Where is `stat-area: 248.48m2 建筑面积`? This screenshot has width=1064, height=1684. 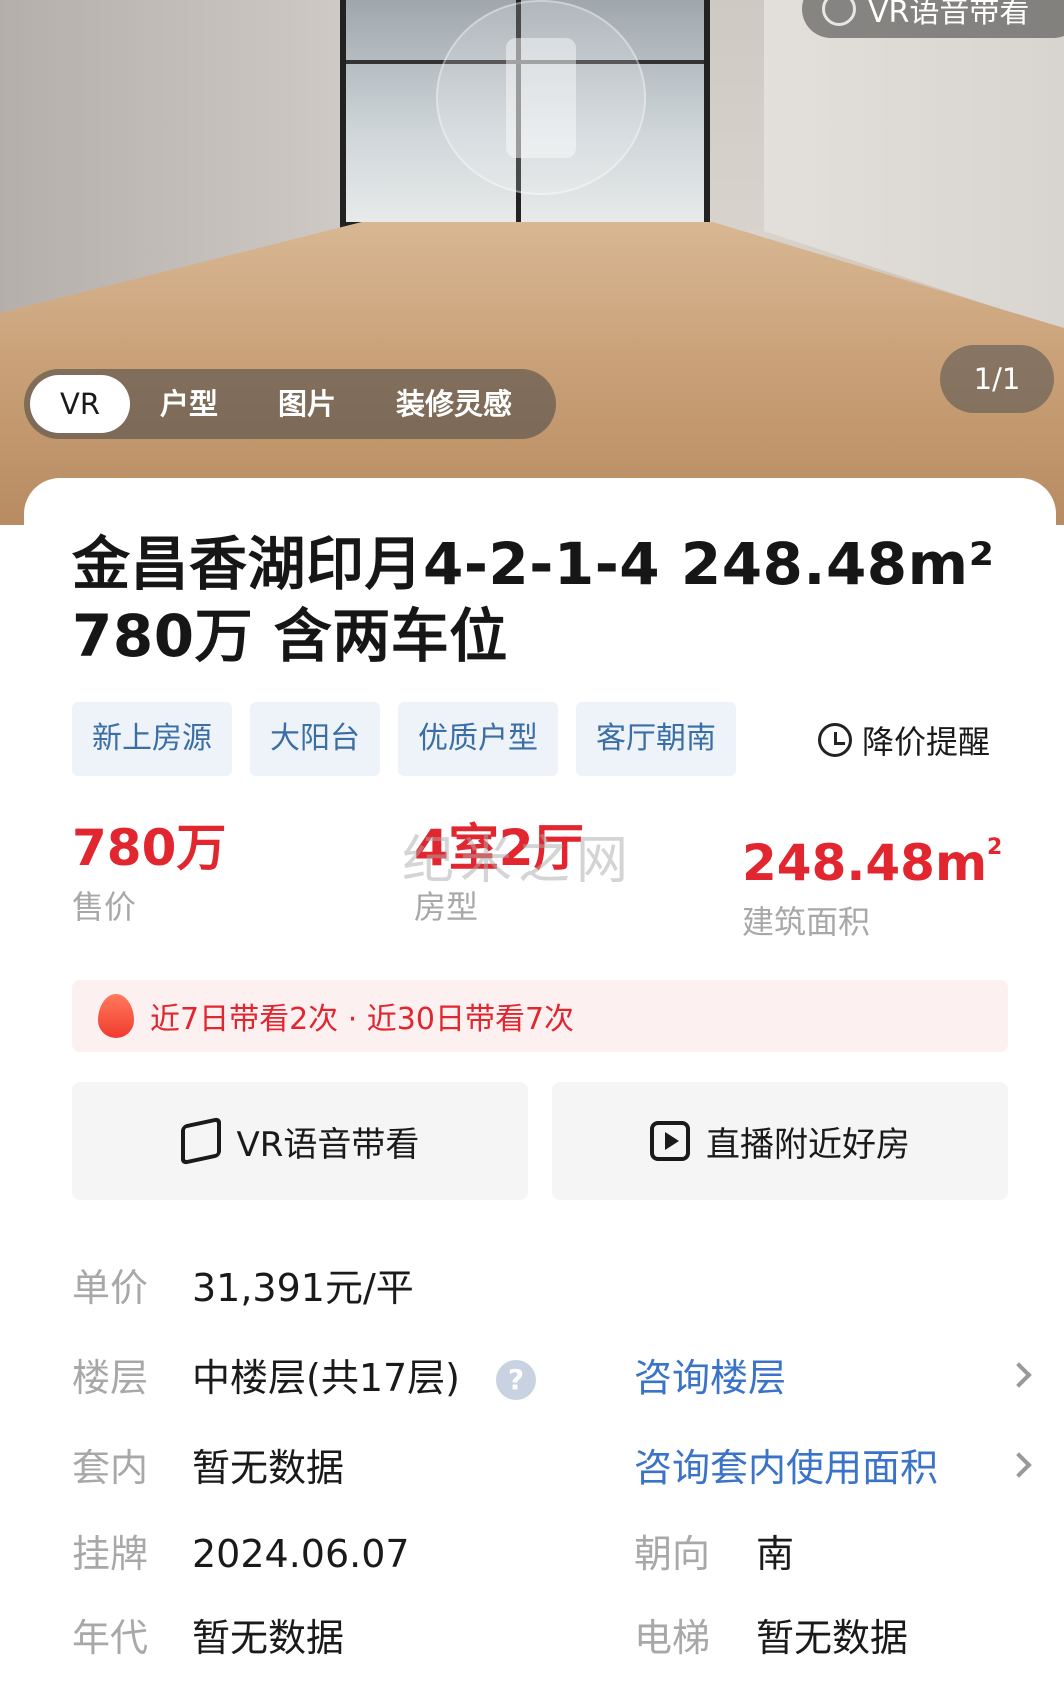
stat-area: 248.48m2 建筑面积 is located at coordinates (872, 879).